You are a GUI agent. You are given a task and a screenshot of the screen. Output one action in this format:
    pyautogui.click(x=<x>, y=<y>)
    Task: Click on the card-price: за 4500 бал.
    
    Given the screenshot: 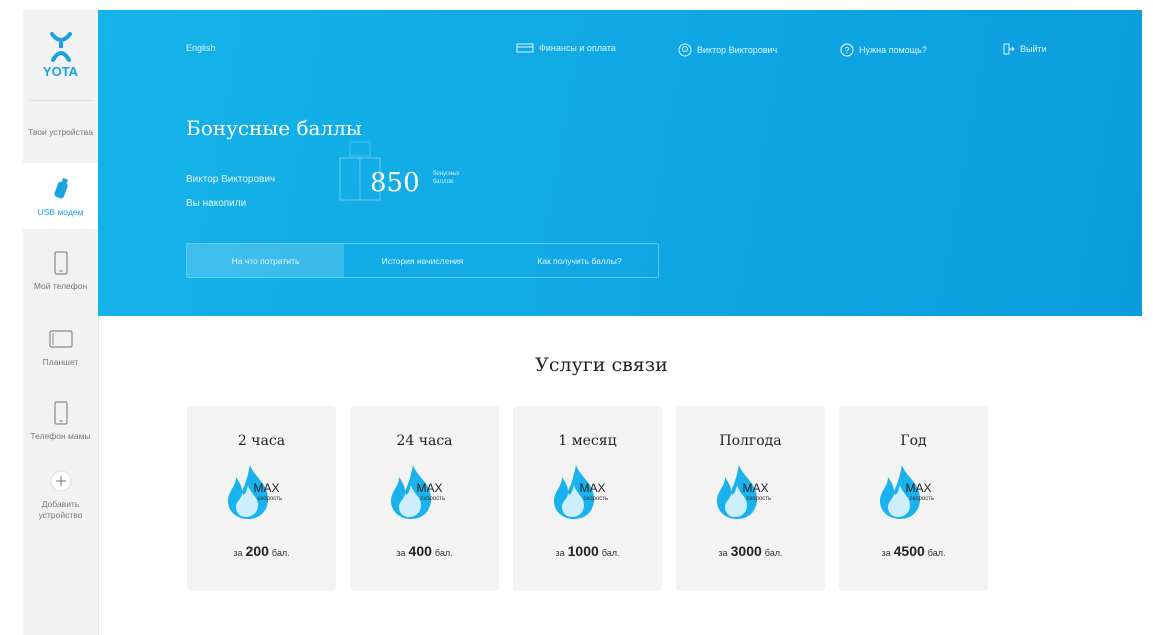 What is the action you would take?
    pyautogui.click(x=913, y=551)
    